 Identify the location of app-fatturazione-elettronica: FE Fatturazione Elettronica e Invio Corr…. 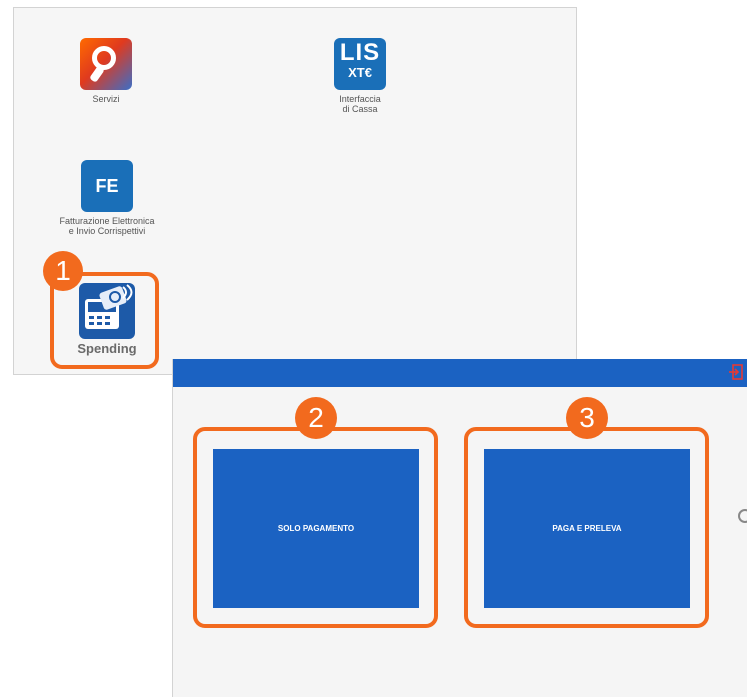
(107, 198).